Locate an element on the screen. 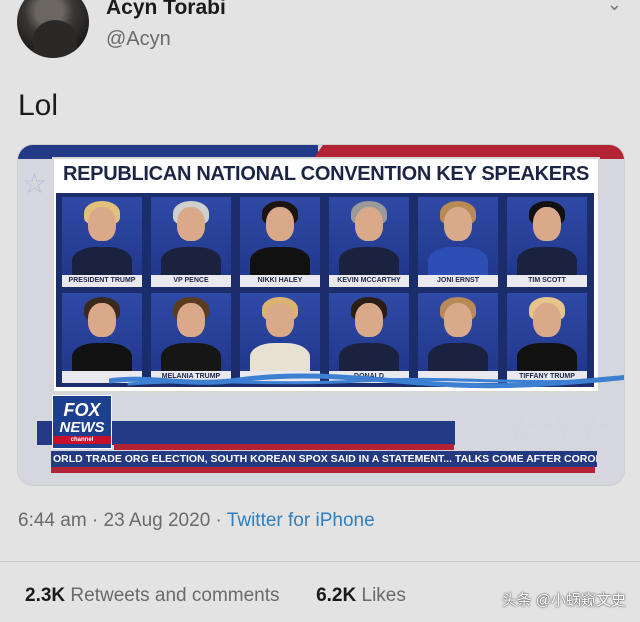 The height and width of the screenshot is (622, 640). speaker-photo: PRESIDENT TRUMP is located at coordinates (102, 242).